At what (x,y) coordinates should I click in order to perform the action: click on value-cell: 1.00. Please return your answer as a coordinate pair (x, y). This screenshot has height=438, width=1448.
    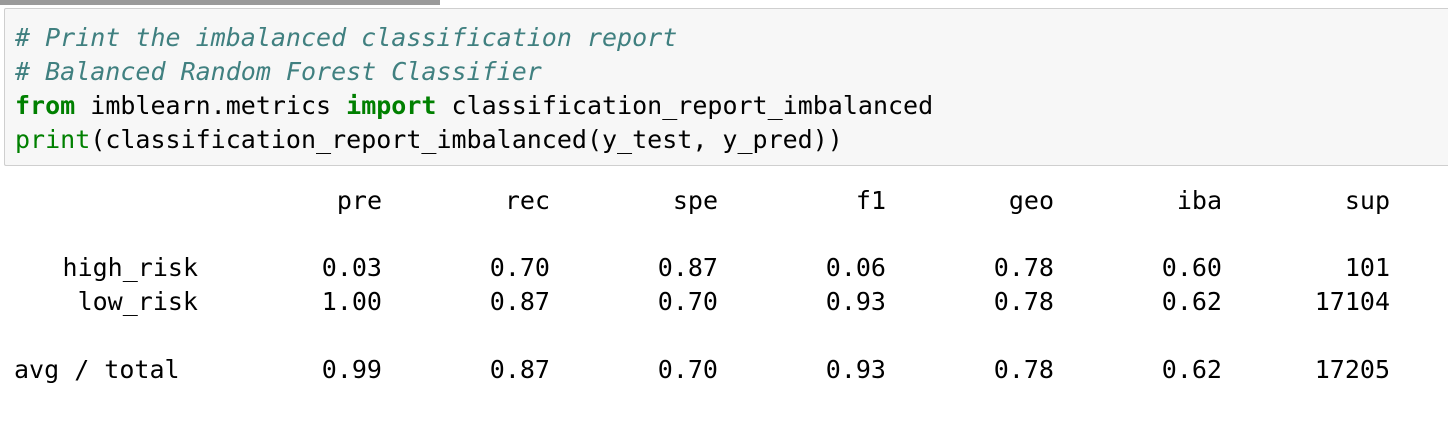
    Looking at the image, I should click on (351, 301).